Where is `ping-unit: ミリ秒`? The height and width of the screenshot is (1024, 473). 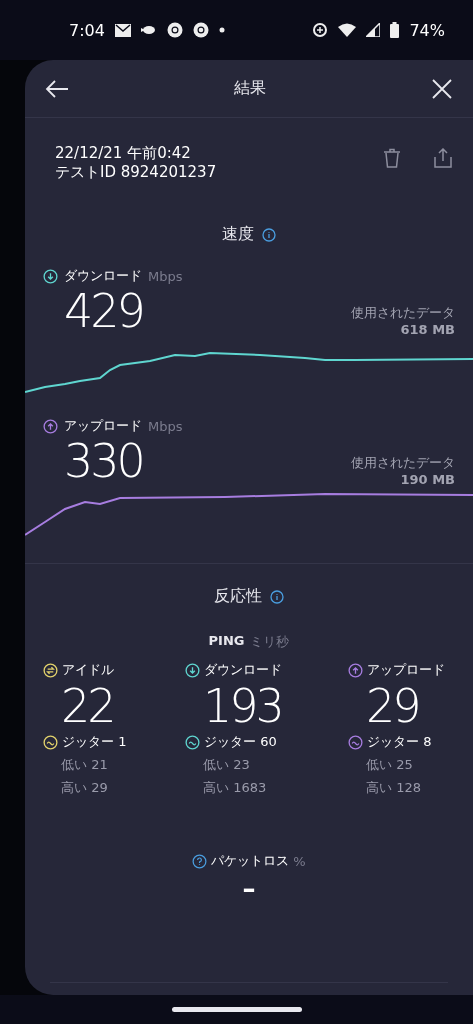 ping-unit: ミリ秒 is located at coordinates (270, 642).